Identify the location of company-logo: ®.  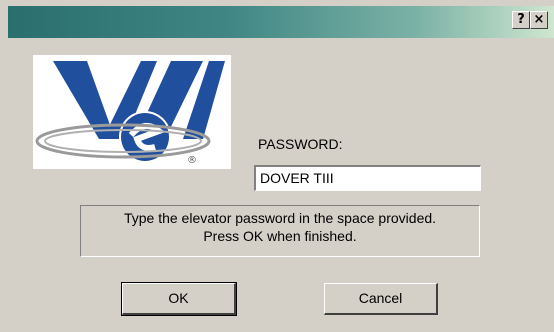
(132, 112).